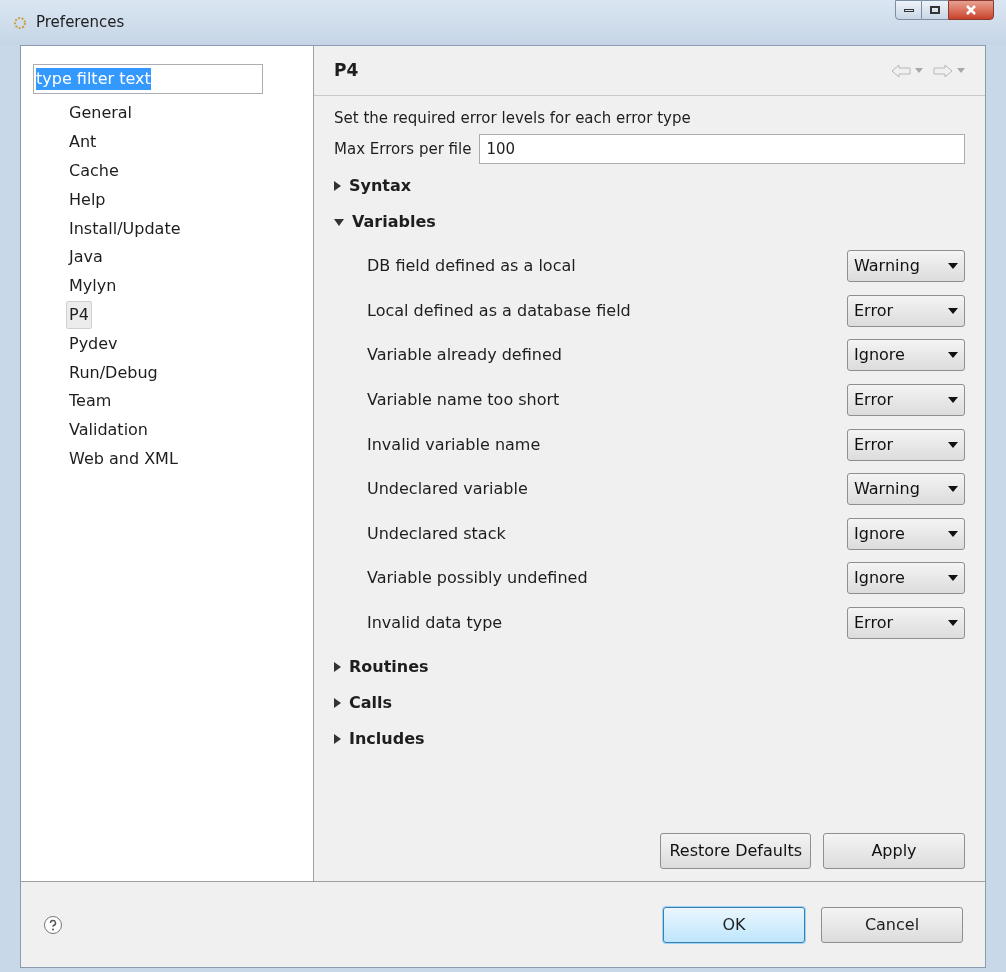 This screenshot has height=972, width=1006. I want to click on page-title: P4, so click(346, 70).